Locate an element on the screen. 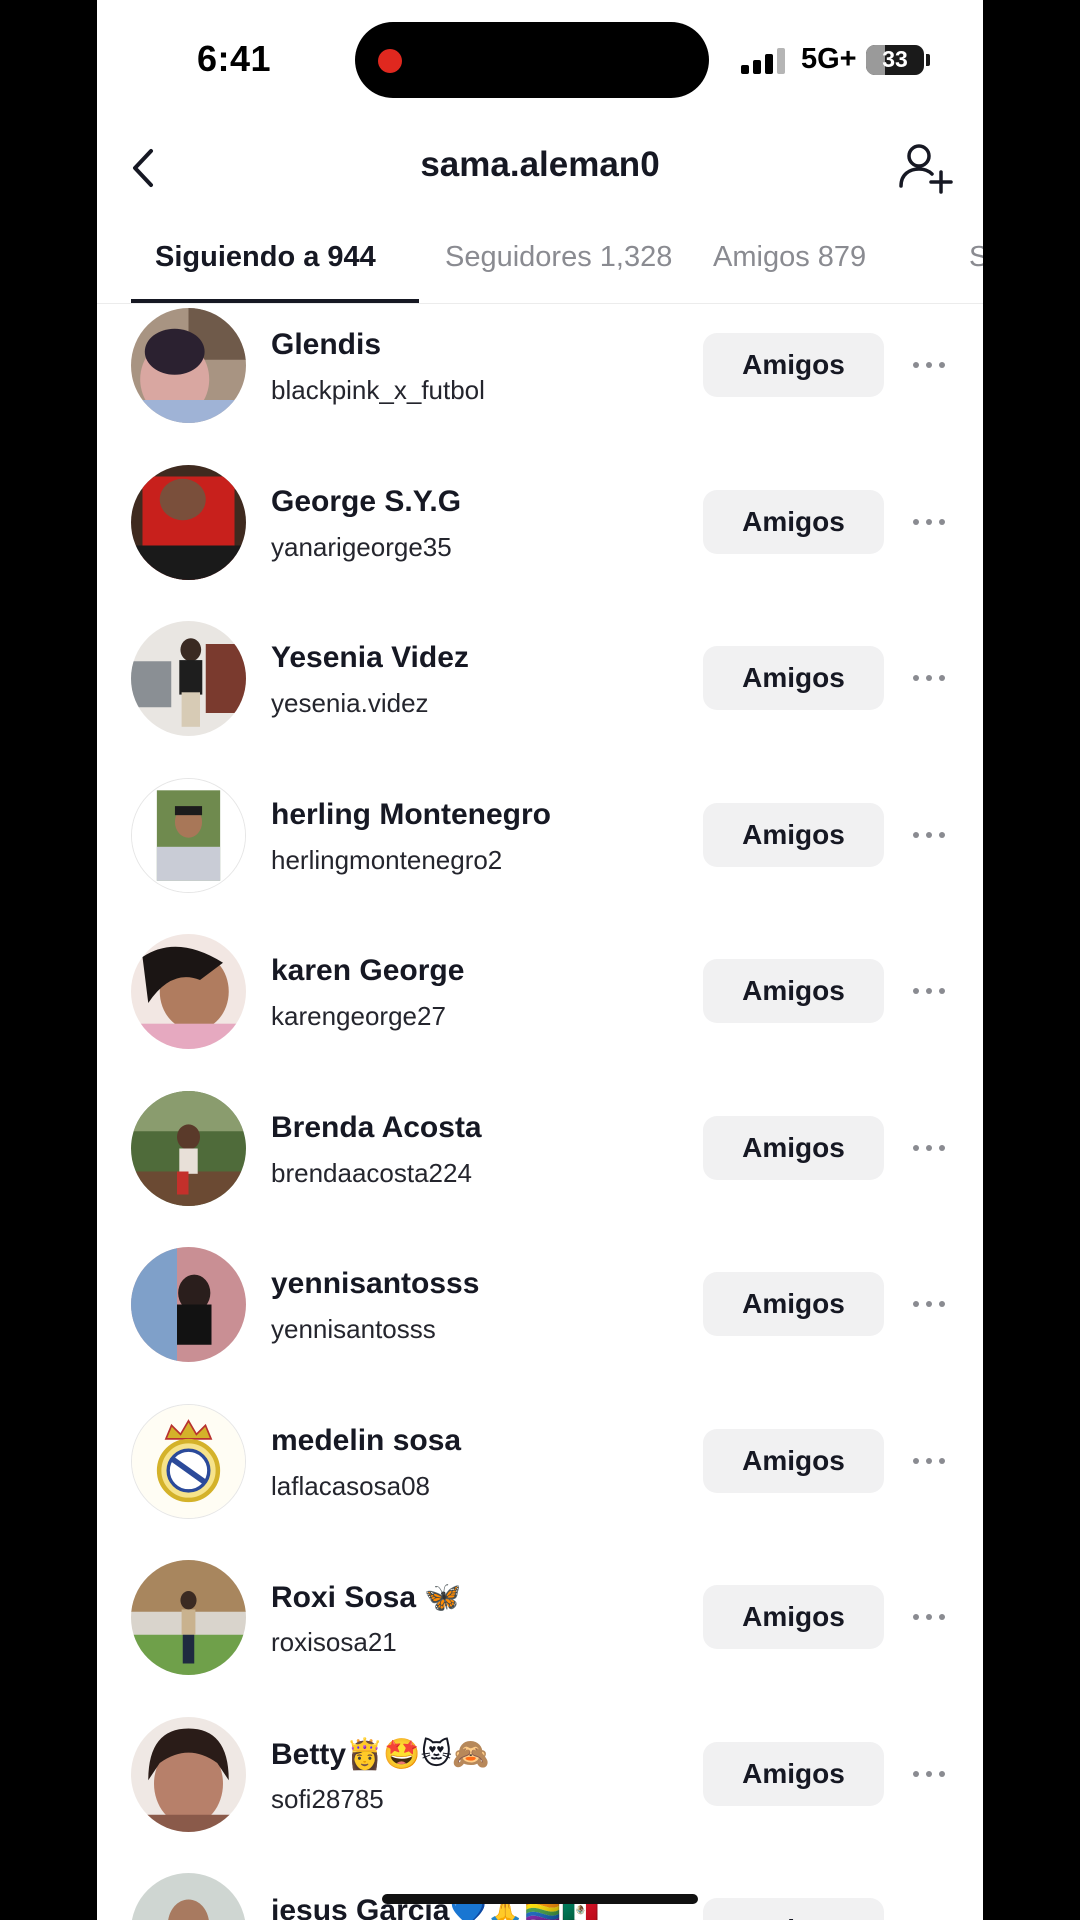 The image size is (1080, 1920). recording-indicator-icon is located at coordinates (390, 61).